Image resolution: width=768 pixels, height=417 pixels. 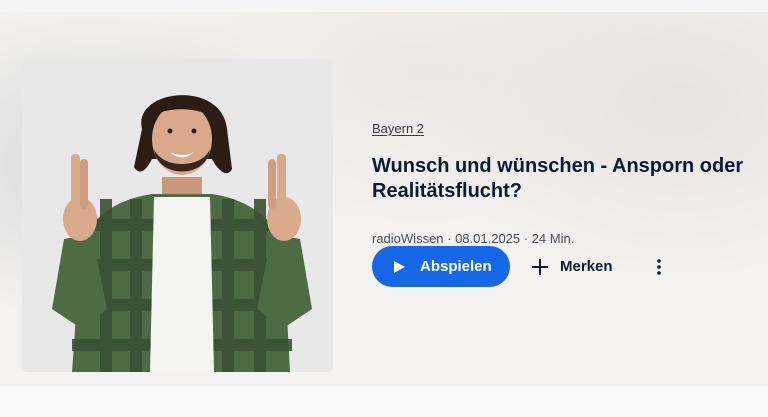 I want to click on play-icon, so click(x=399, y=267).